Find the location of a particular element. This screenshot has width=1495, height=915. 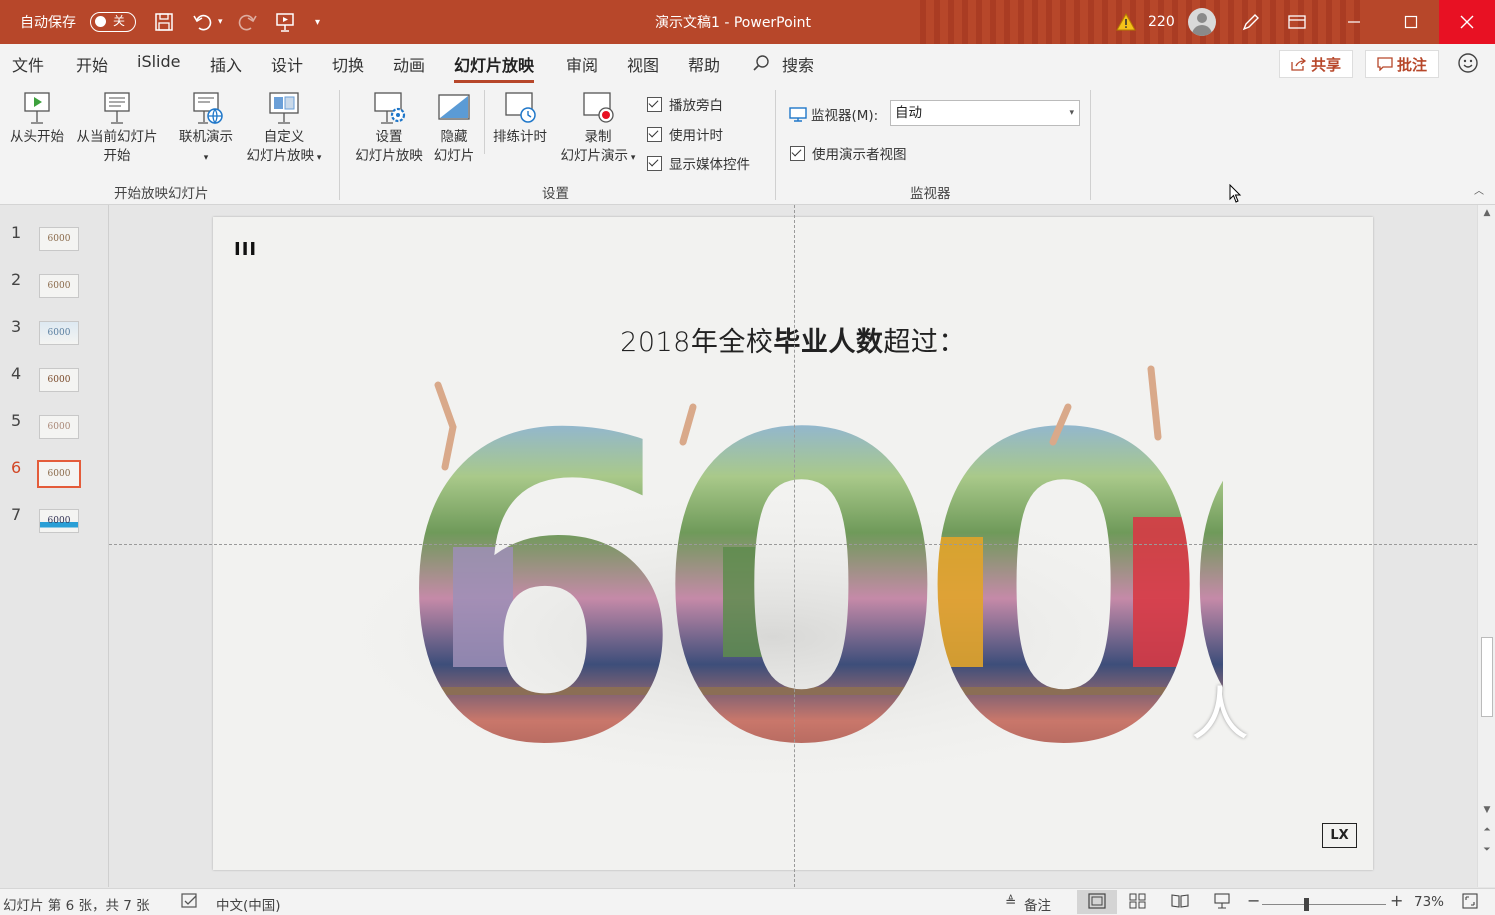

record-dropdown-icon: ▾ is located at coordinates (632, 158).